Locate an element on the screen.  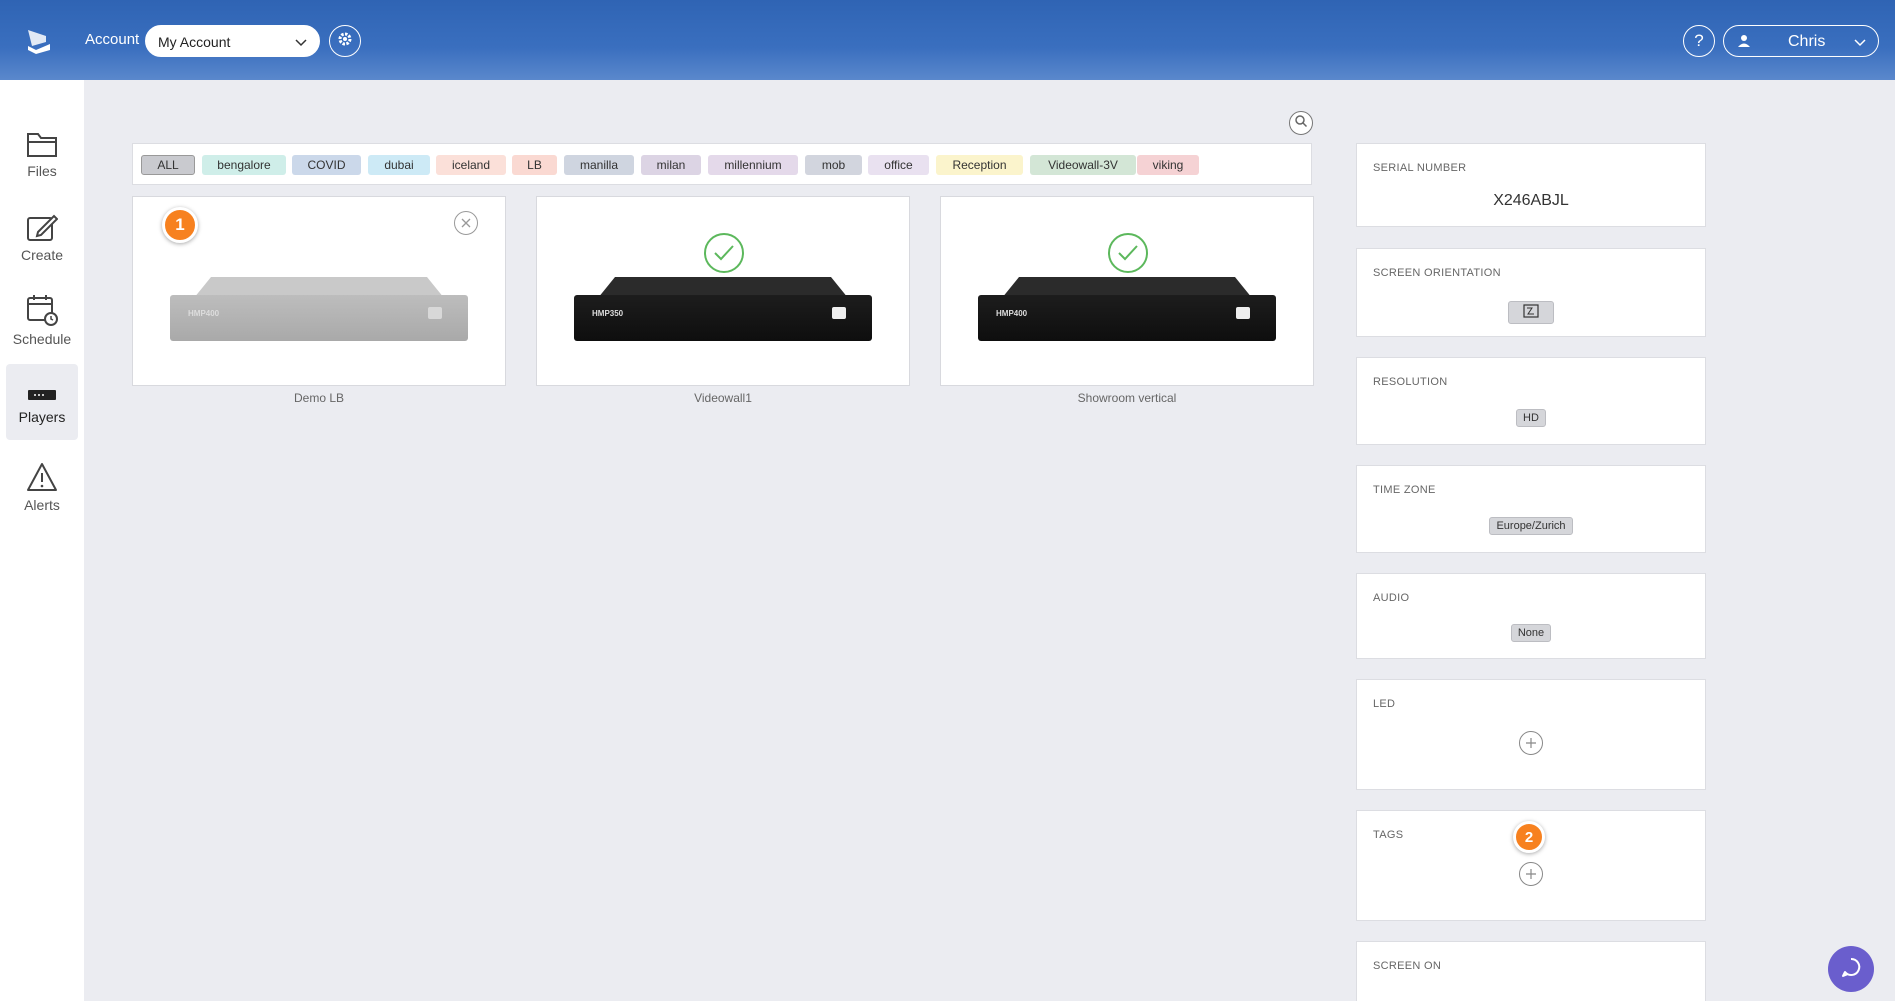
folder-icon is located at coordinates (42, 138).